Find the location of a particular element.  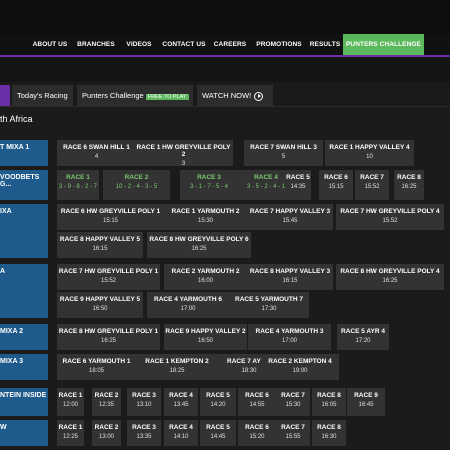

race-cell: RACE 1 12:00 is located at coordinates (70, 402).